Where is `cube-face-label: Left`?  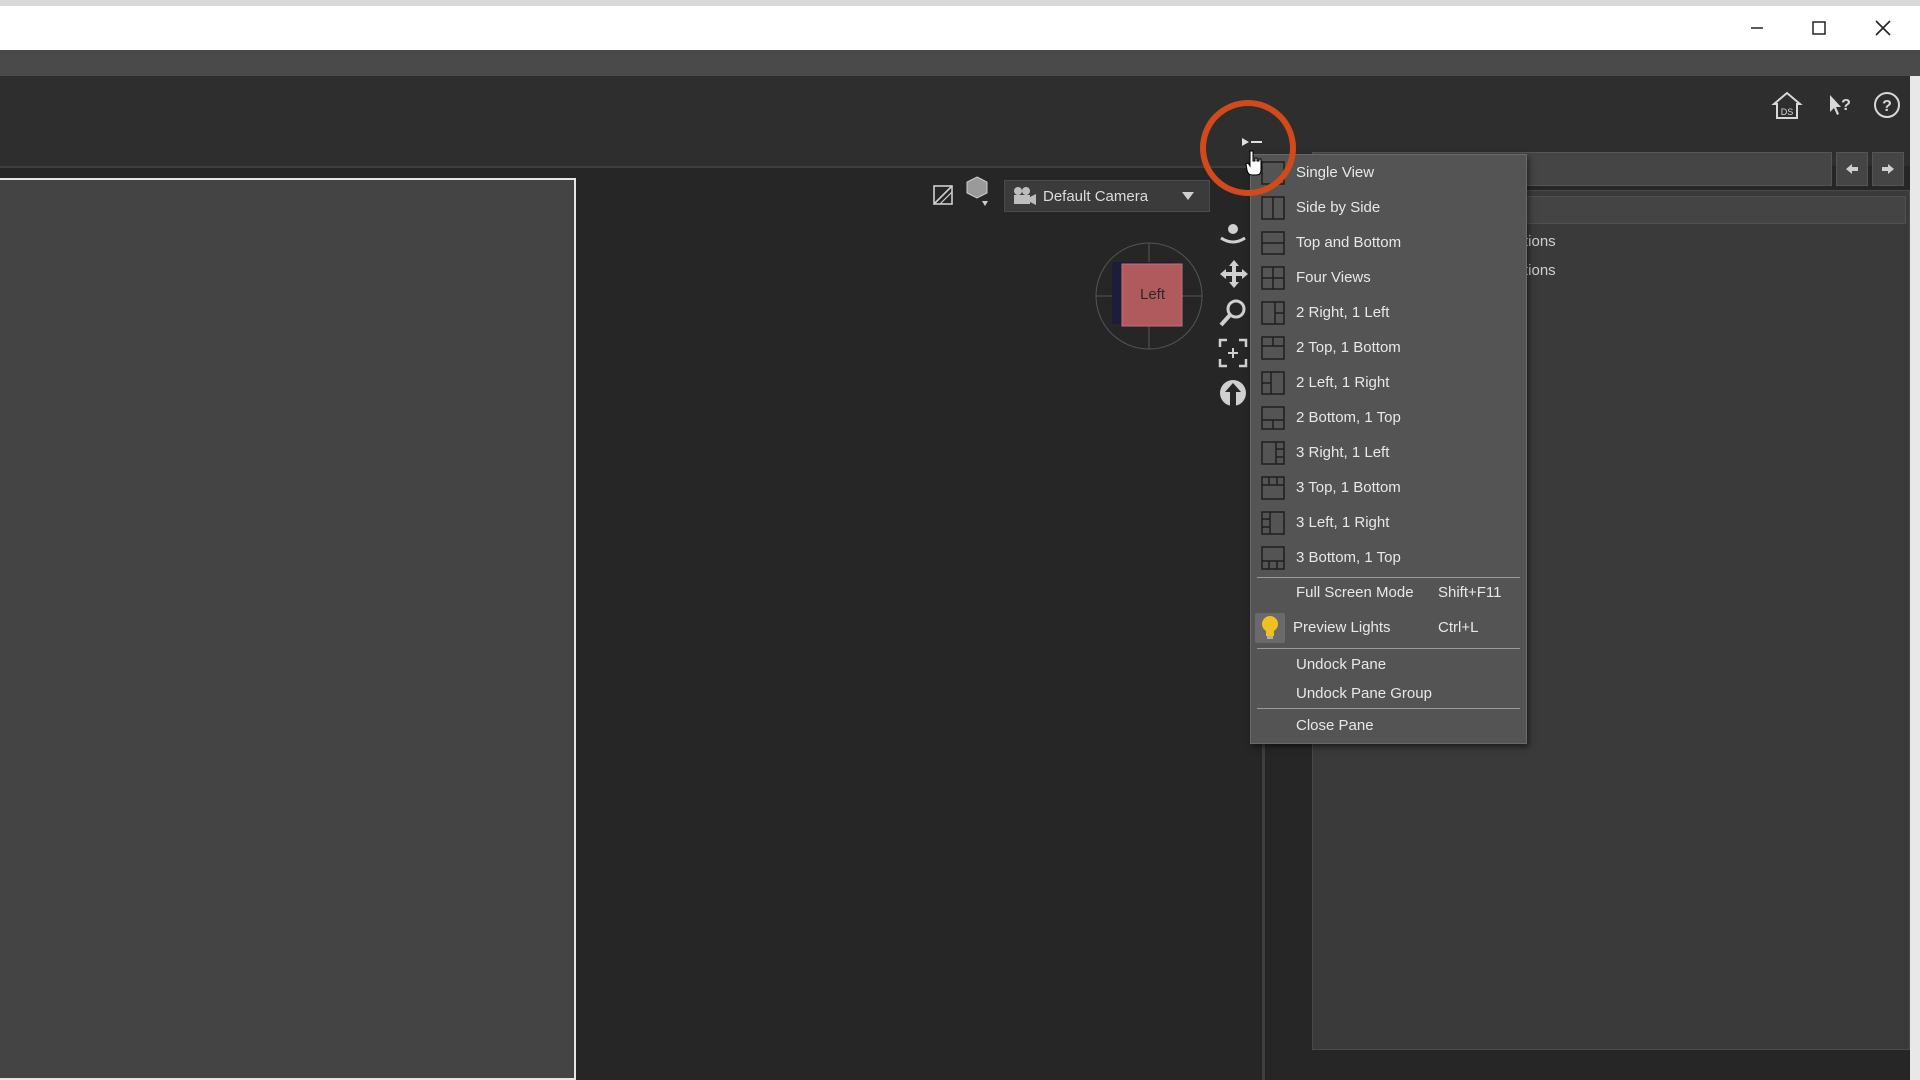 cube-face-label: Left is located at coordinates (1153, 294).